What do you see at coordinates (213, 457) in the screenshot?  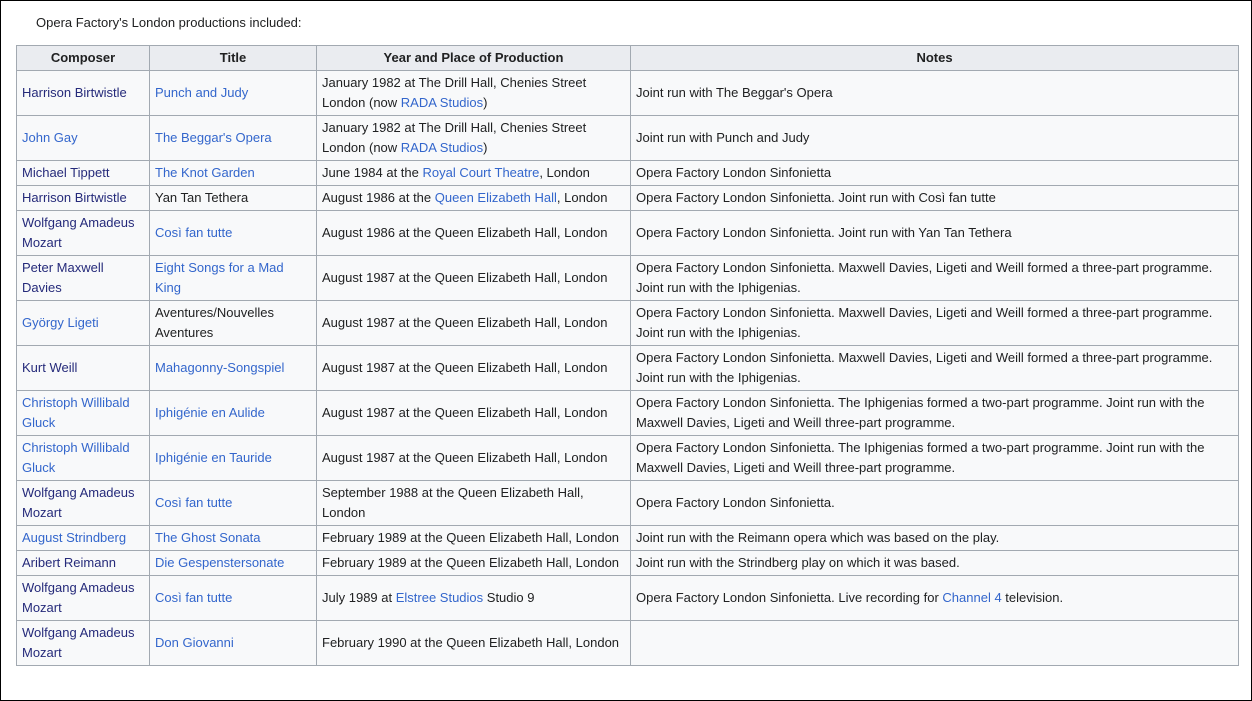 I see `title-link: Iphigénie en Tauride` at bounding box center [213, 457].